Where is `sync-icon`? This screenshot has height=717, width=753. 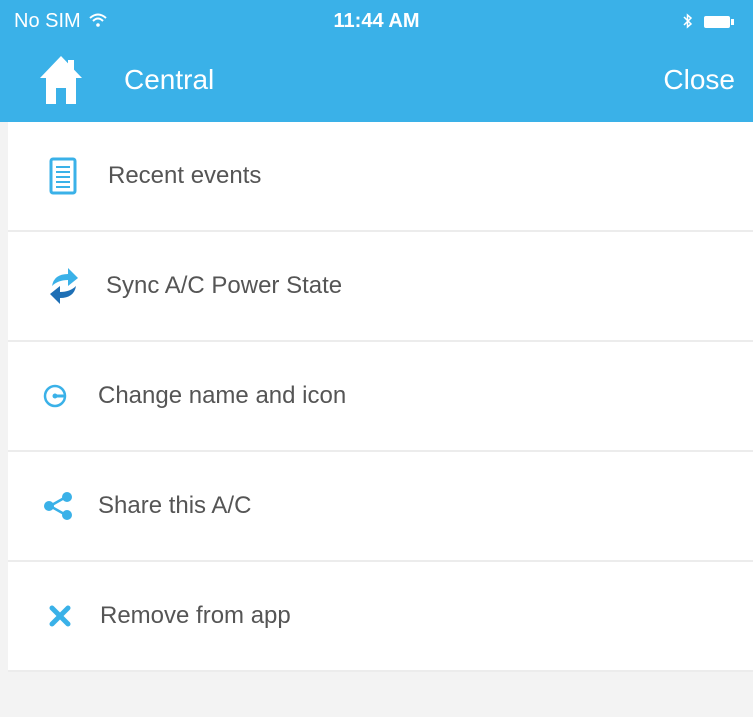
sync-icon is located at coordinates (64, 286).